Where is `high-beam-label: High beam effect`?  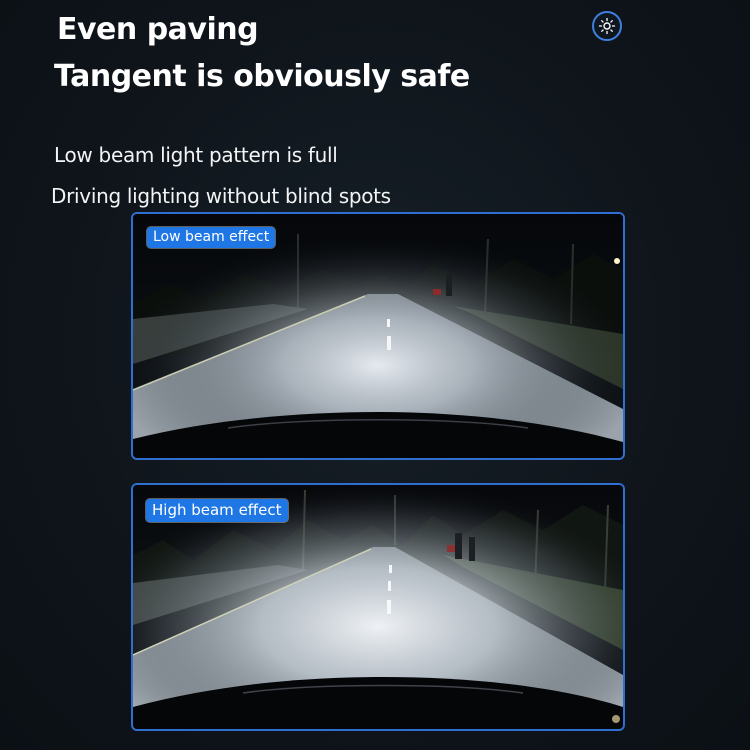 high-beam-label: High beam effect is located at coordinates (217, 510).